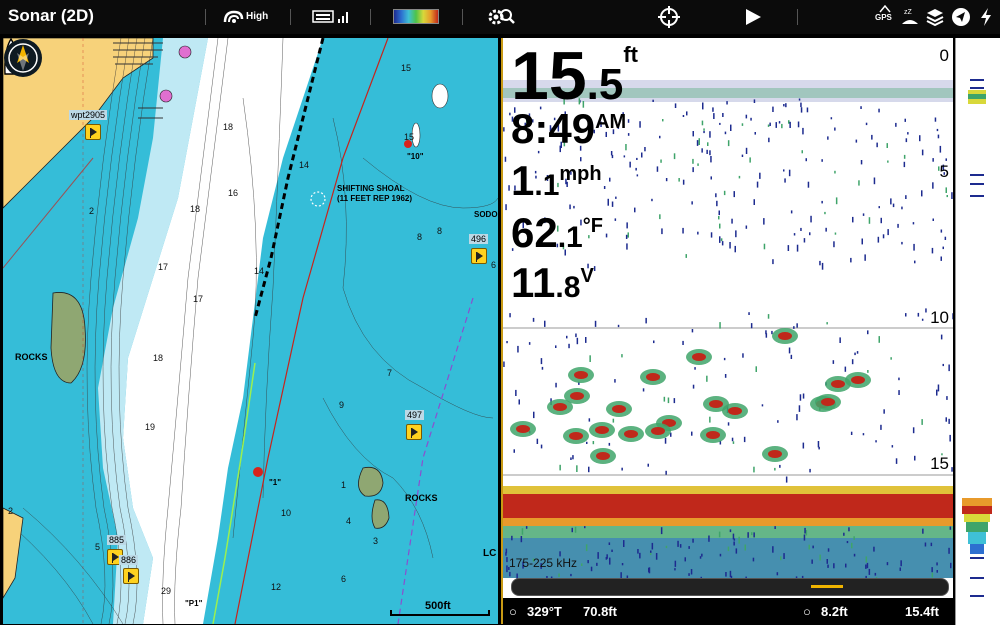 The image size is (1000, 625). I want to click on sensitivity-label: High, so click(257, 16).